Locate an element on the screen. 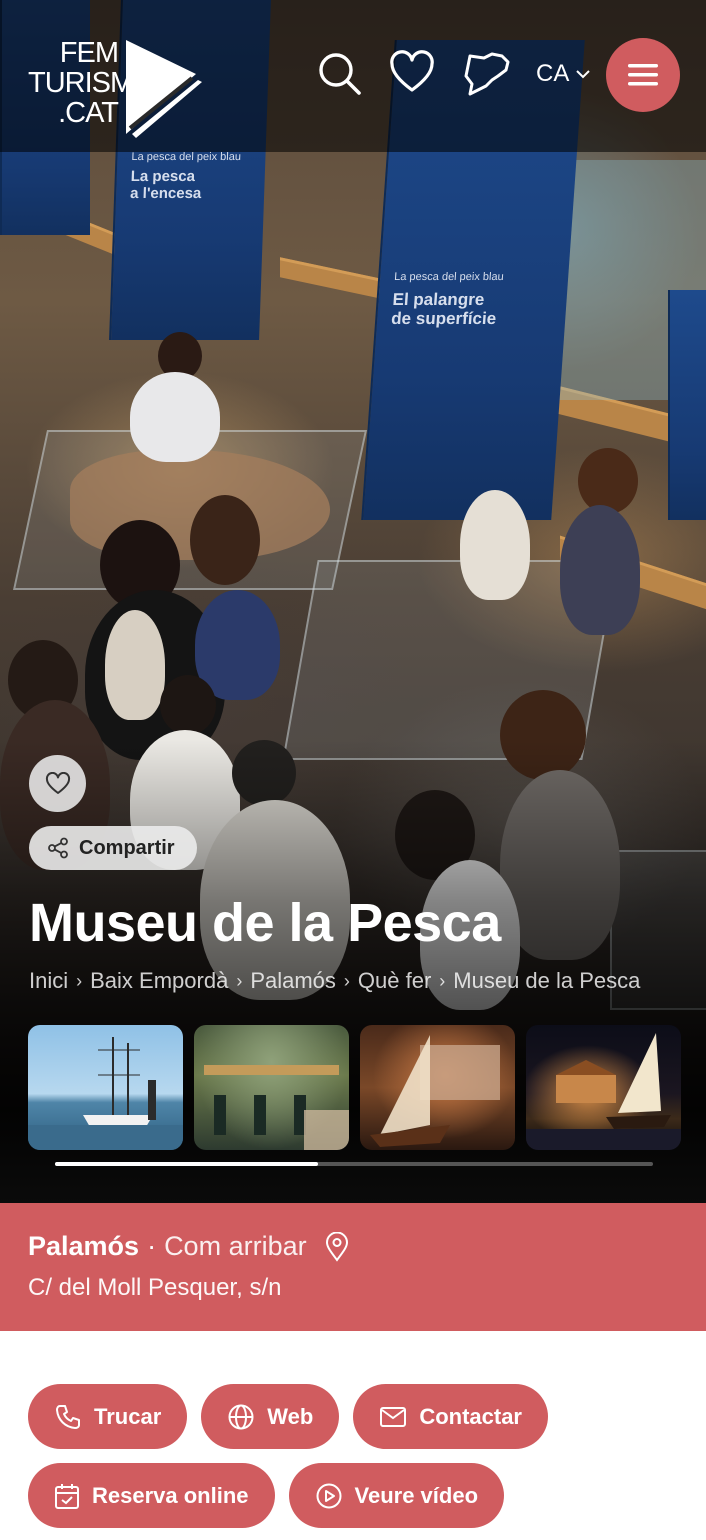 The height and width of the screenshot is (1540, 706). call-button: Trucar is located at coordinates (108, 1416).